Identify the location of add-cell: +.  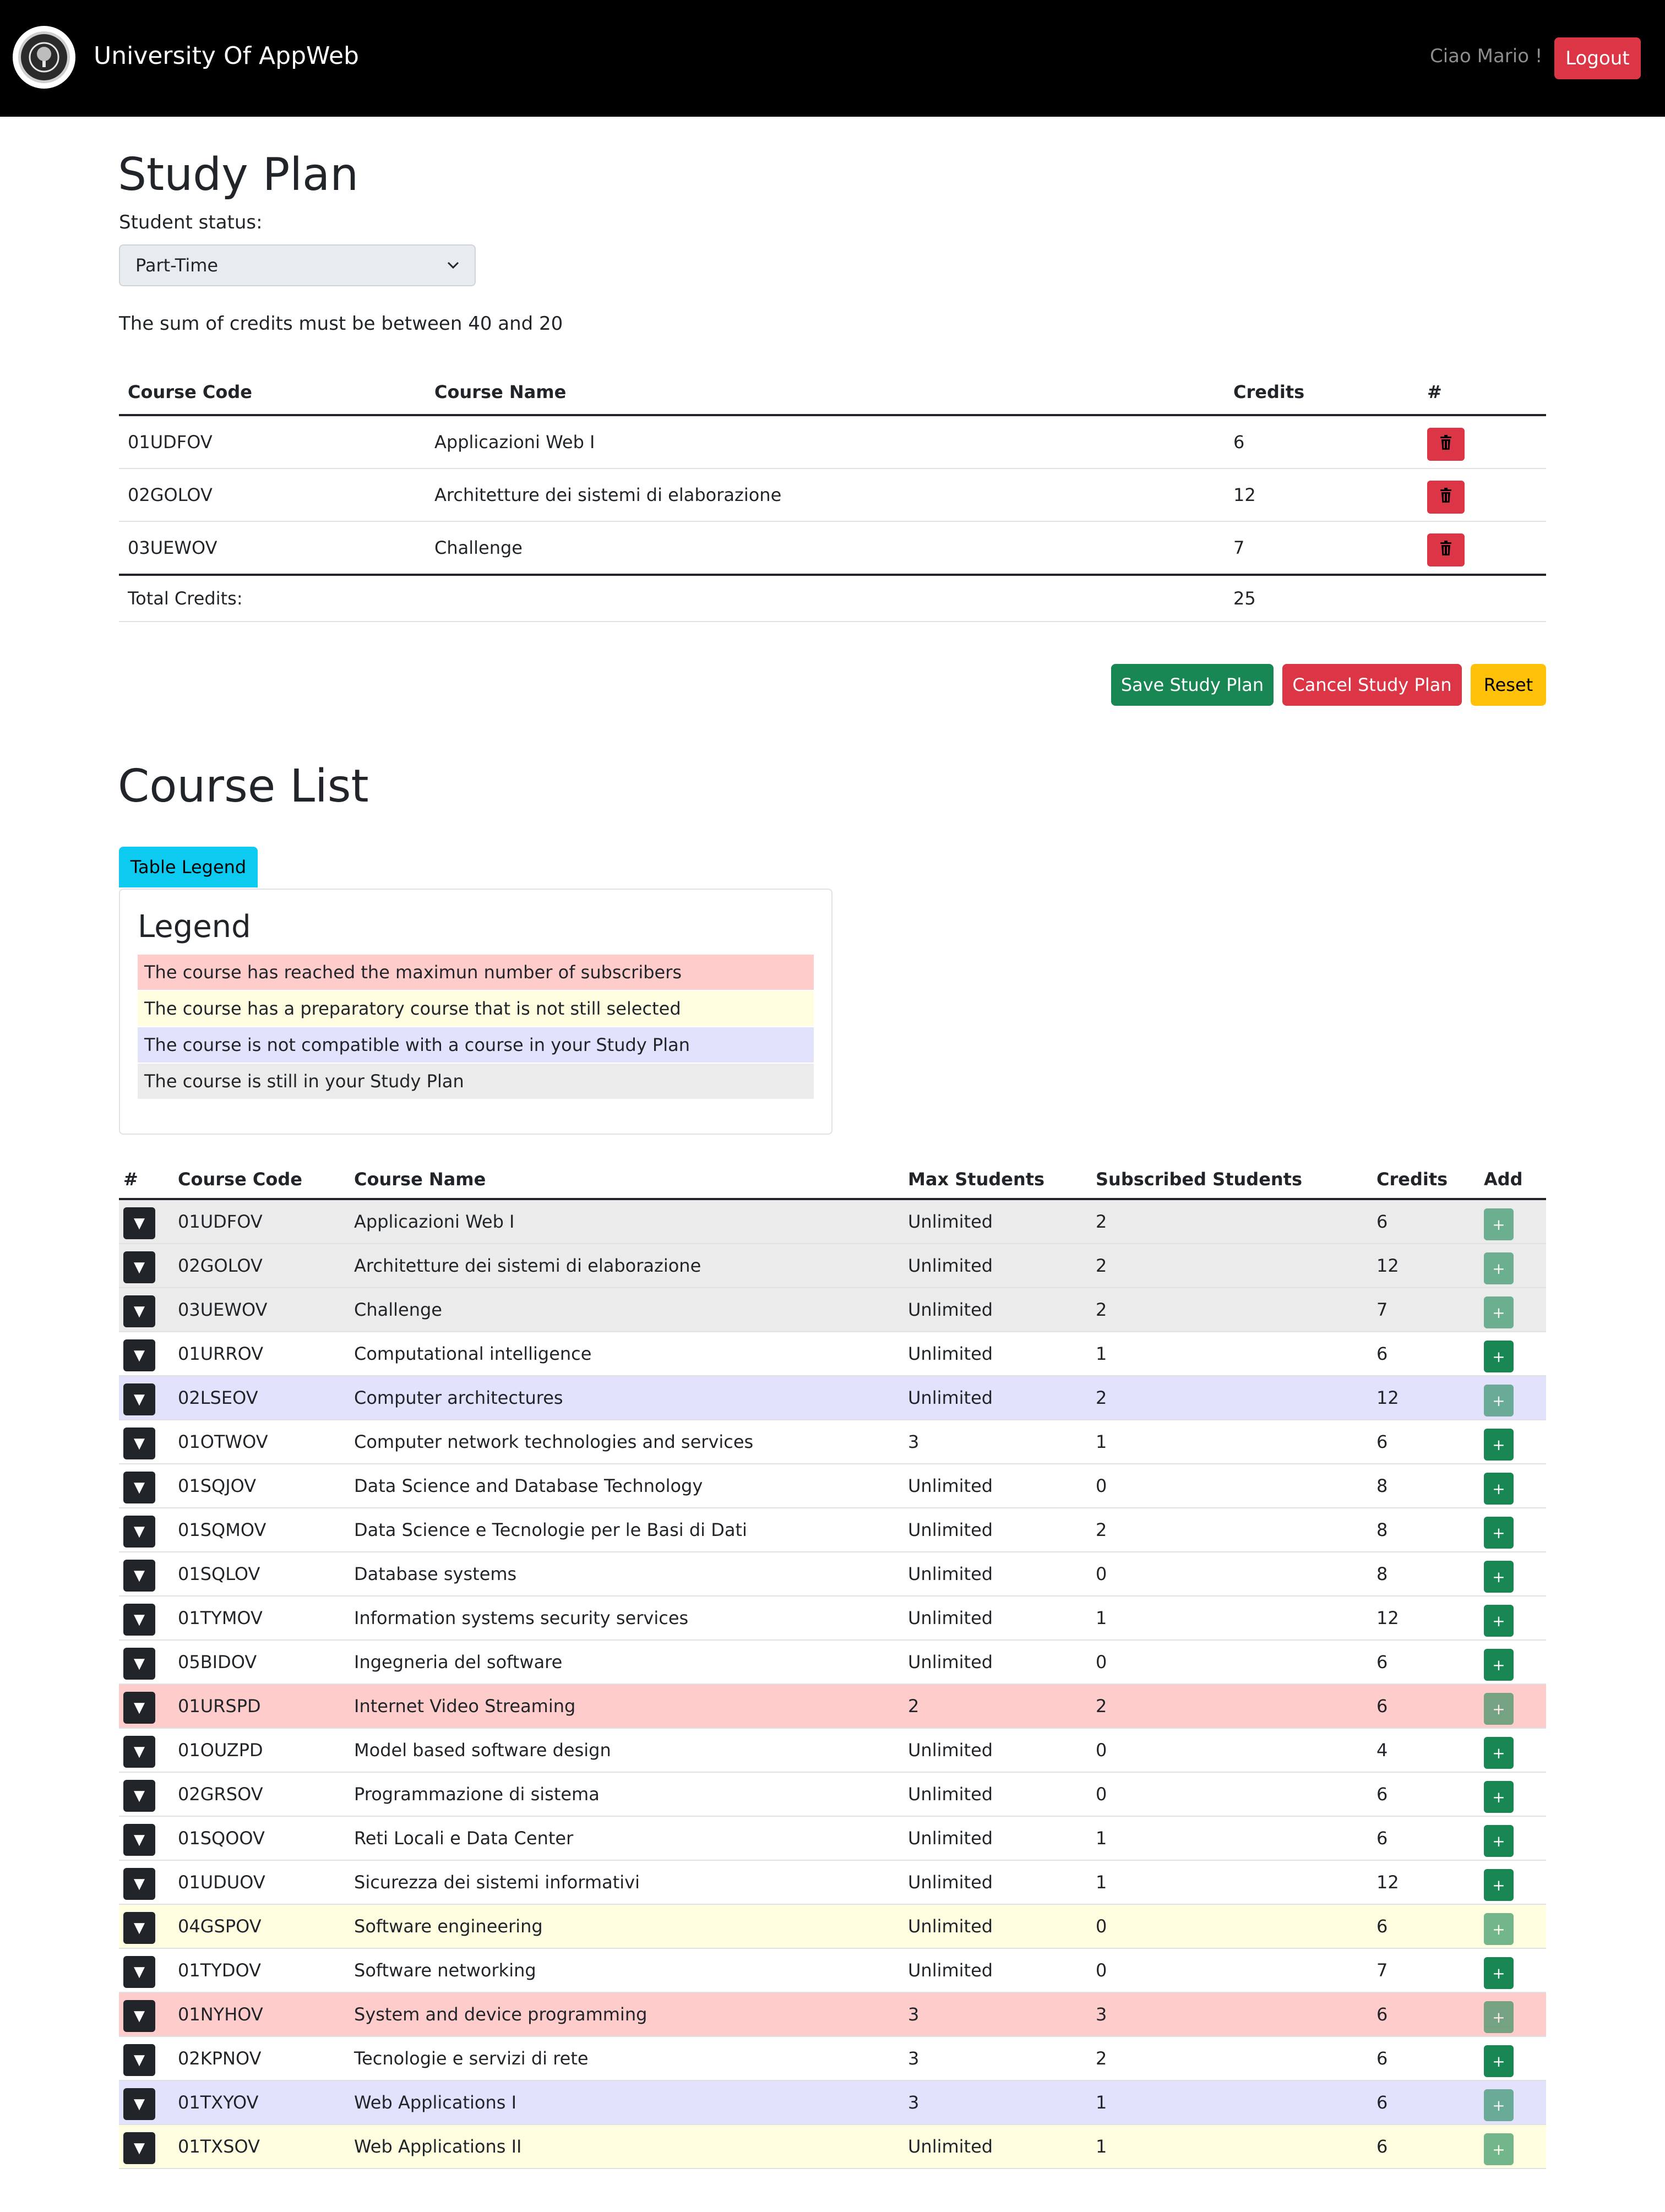
(1513, 1970).